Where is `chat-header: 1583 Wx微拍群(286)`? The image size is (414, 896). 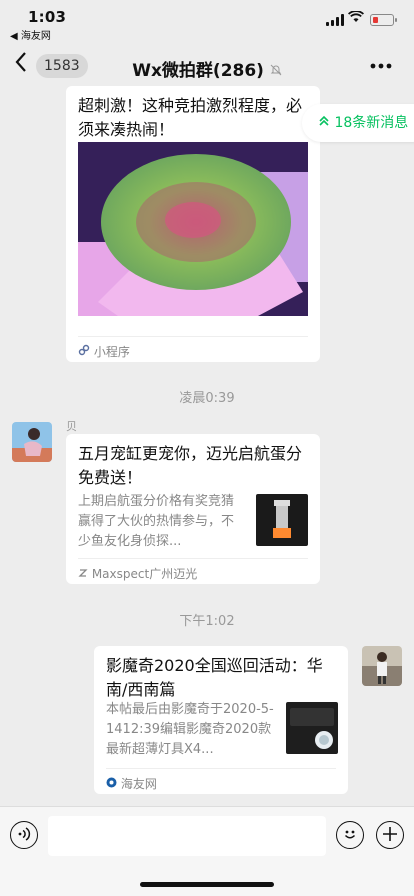 chat-header: 1583 Wx微拍群(286) is located at coordinates (207, 66).